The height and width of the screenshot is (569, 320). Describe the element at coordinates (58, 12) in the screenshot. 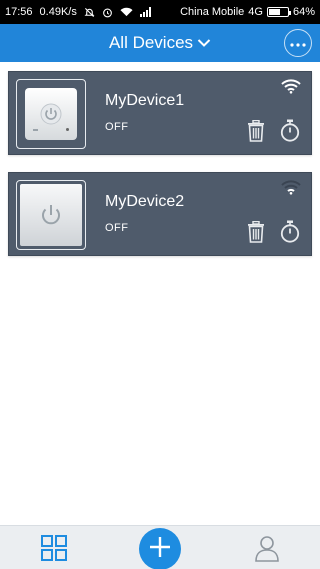

I see `status-speed: 0.49K/s` at that location.